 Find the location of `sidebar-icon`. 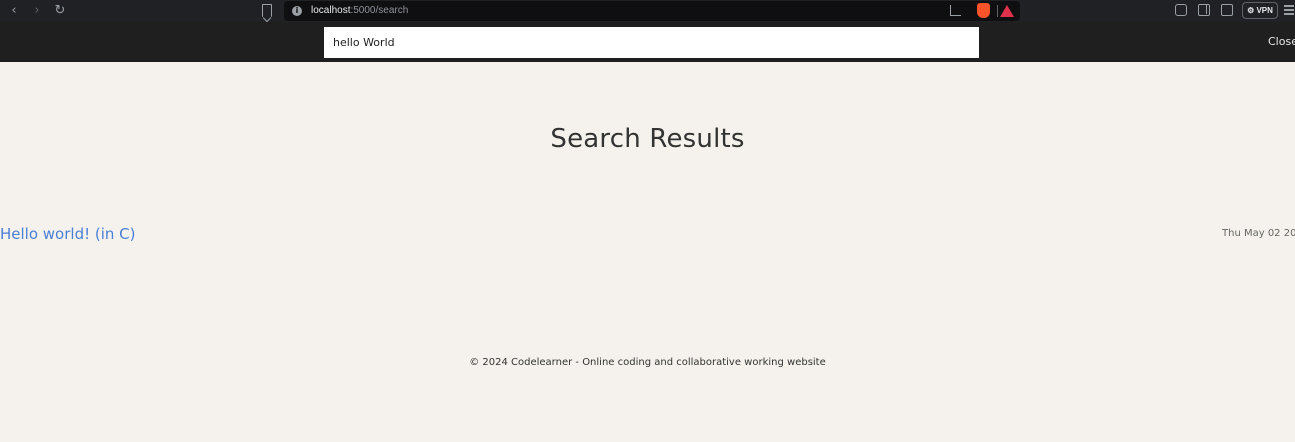

sidebar-icon is located at coordinates (1204, 10).